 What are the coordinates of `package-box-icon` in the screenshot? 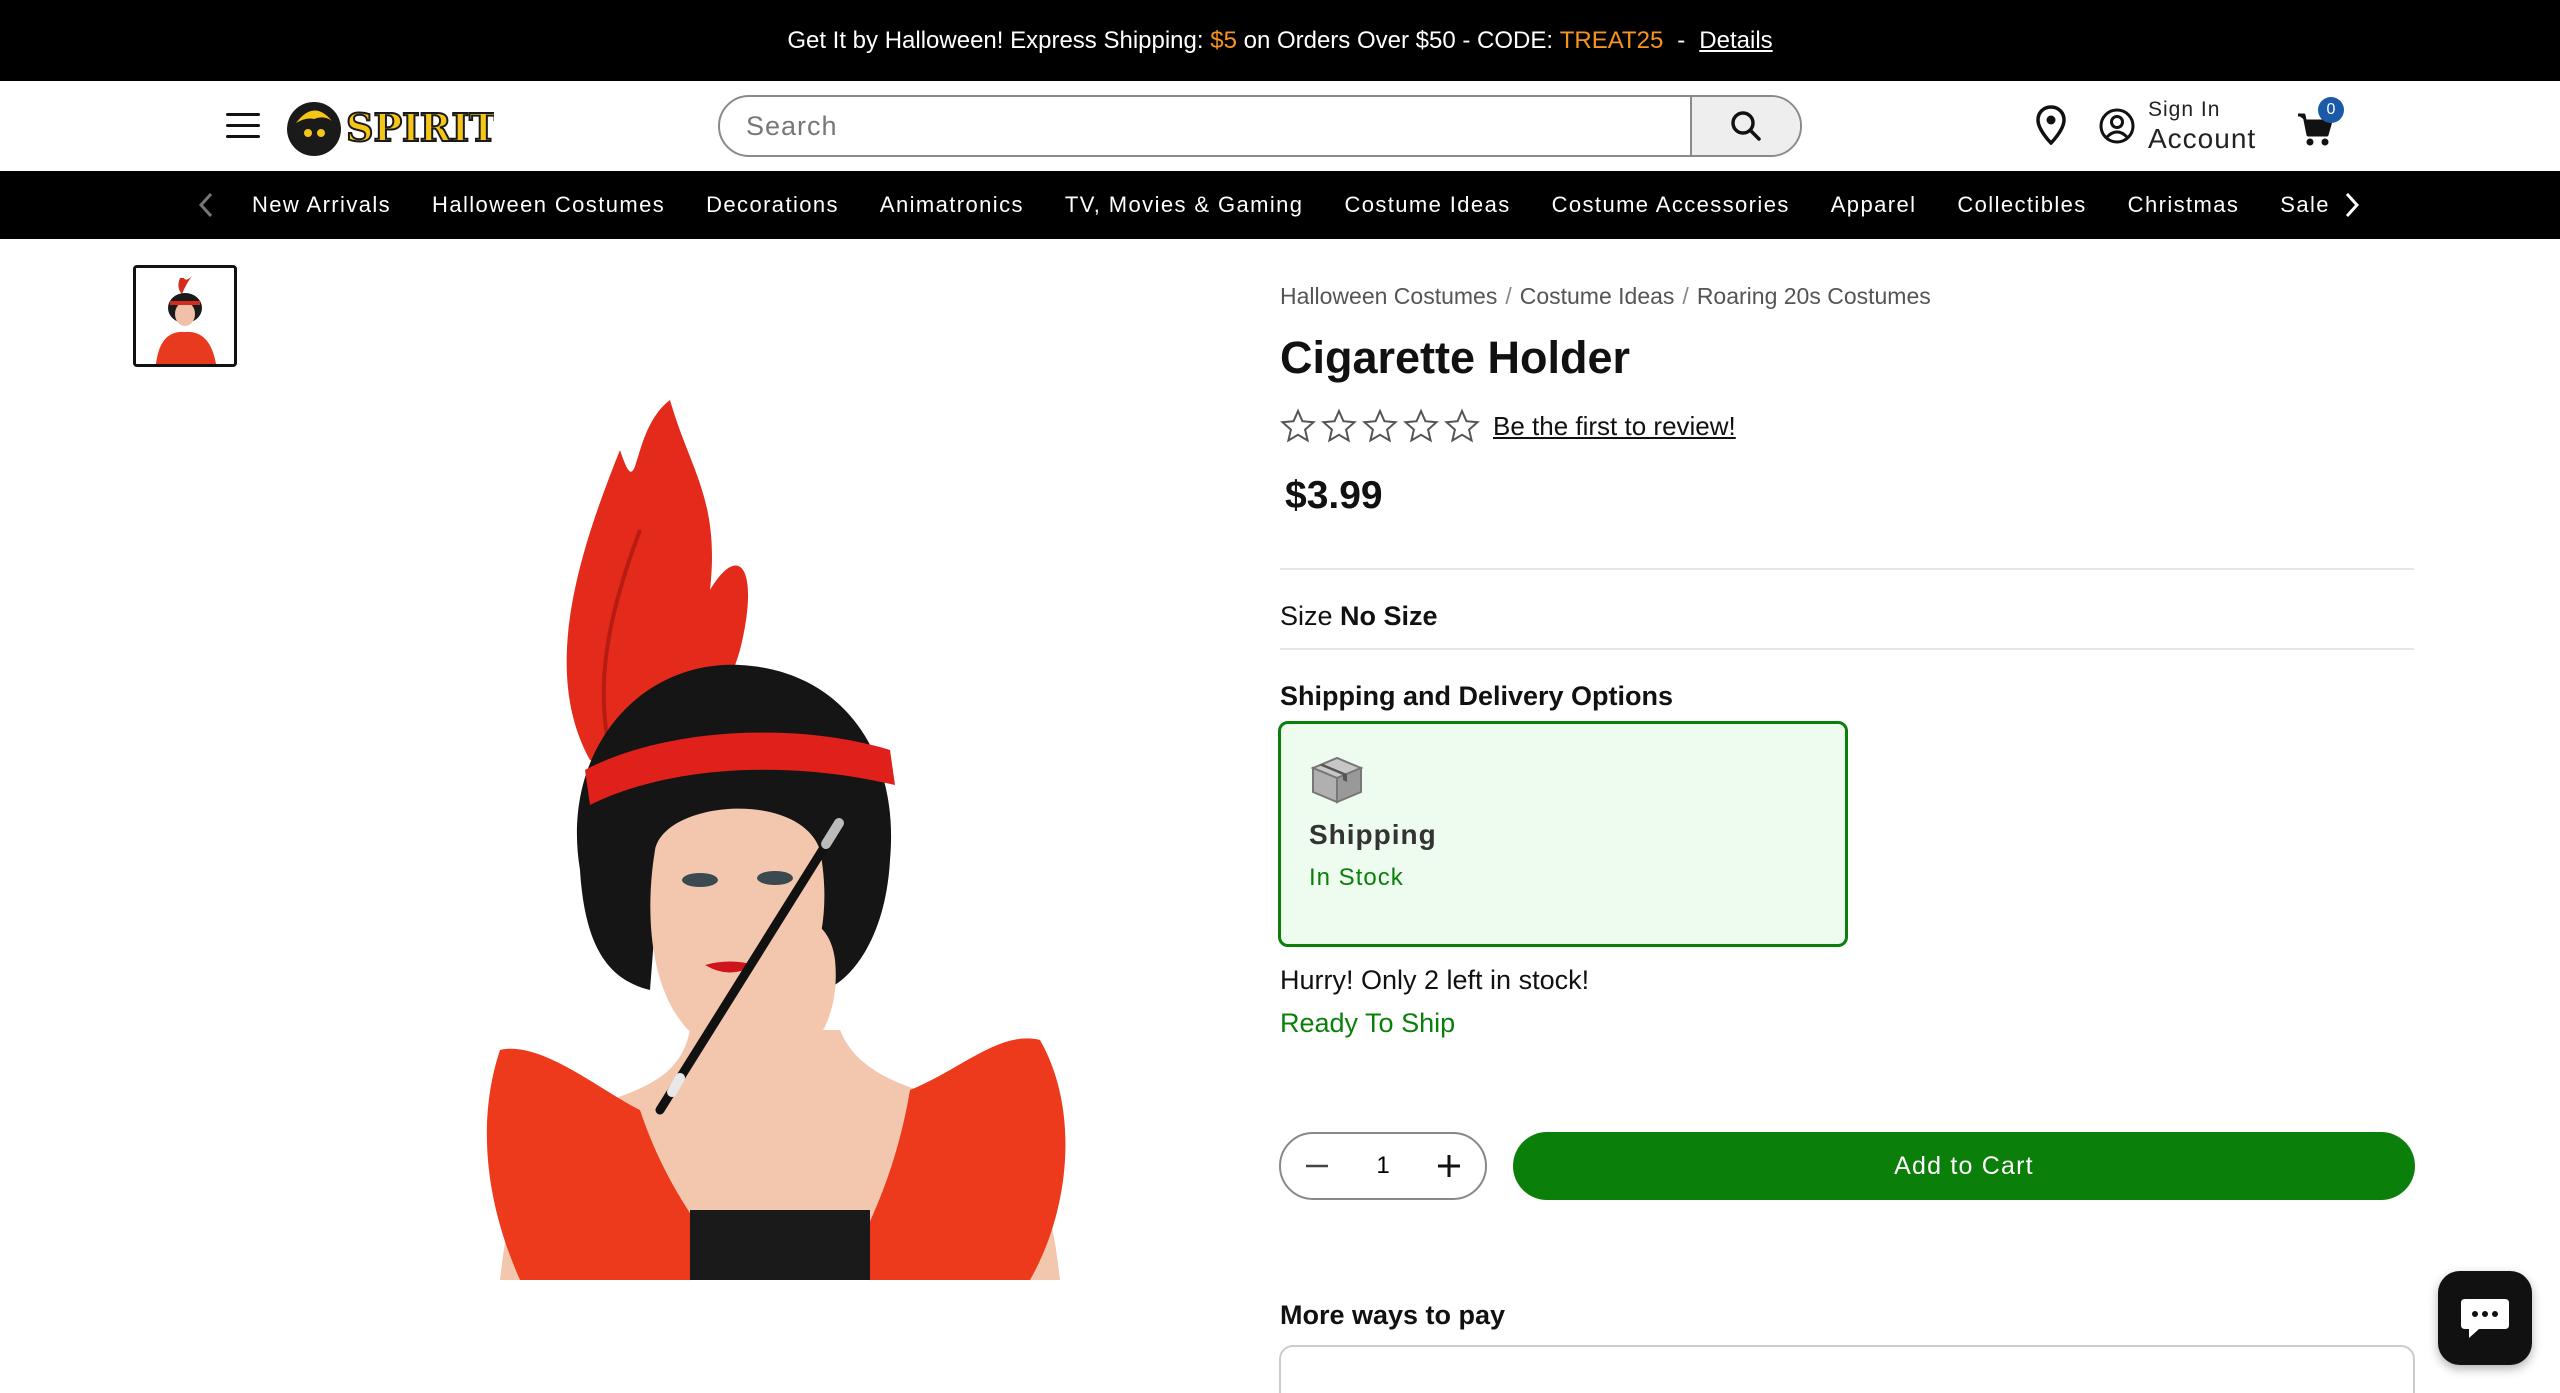 It's located at (1337, 780).